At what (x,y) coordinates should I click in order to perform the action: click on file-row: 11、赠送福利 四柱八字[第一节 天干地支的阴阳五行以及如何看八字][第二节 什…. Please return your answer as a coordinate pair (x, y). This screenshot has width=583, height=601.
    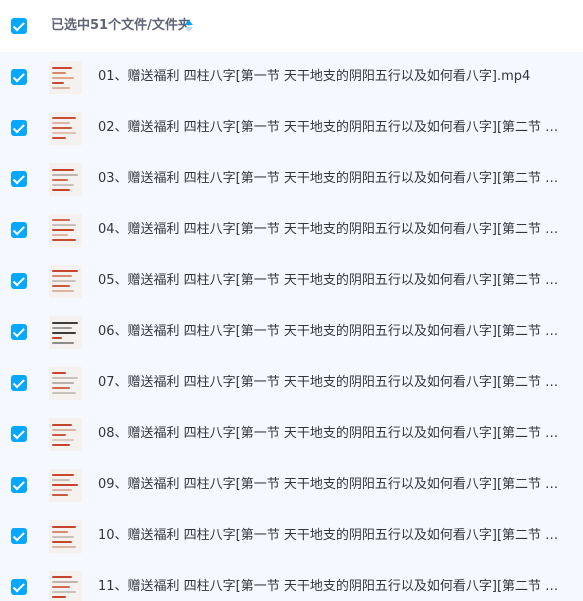
    Looking at the image, I should click on (291, 581).